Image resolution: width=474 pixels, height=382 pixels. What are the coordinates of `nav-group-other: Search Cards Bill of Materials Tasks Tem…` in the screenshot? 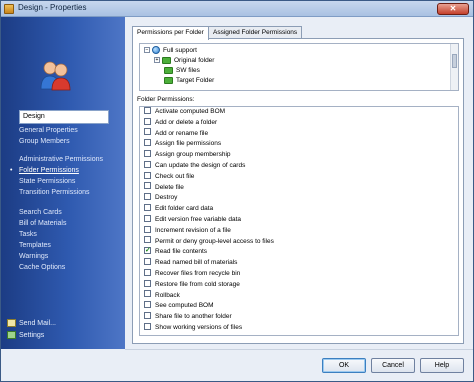 It's located at (42, 240).